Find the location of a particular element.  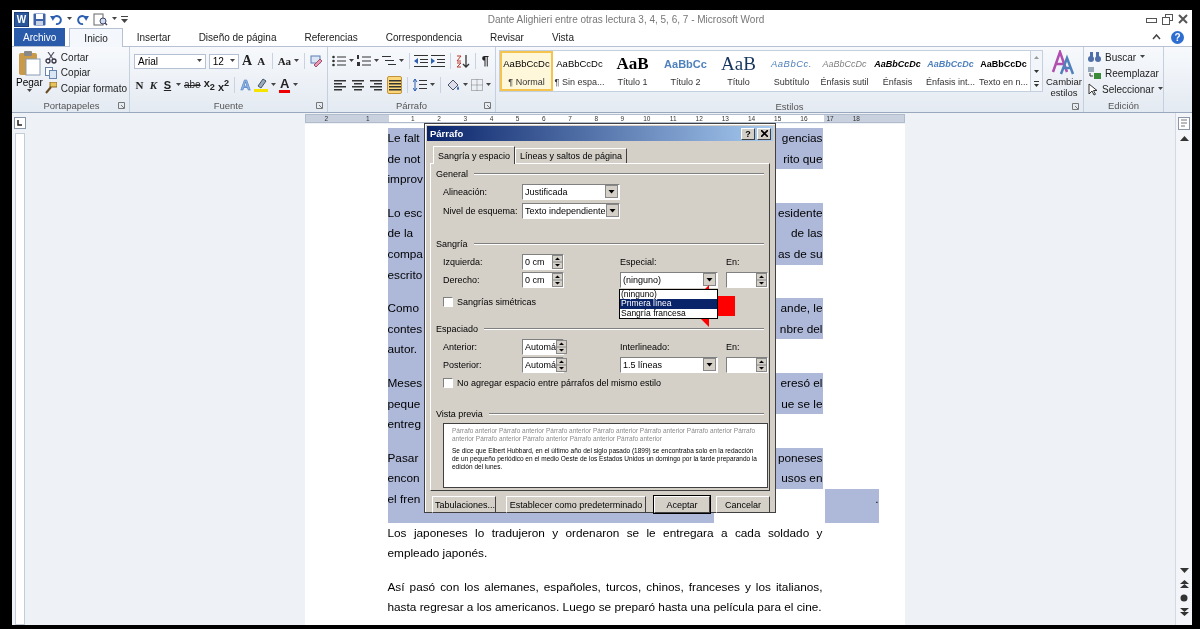

style-item: AaBbCcDc Énfasis is located at coordinates (897, 71).